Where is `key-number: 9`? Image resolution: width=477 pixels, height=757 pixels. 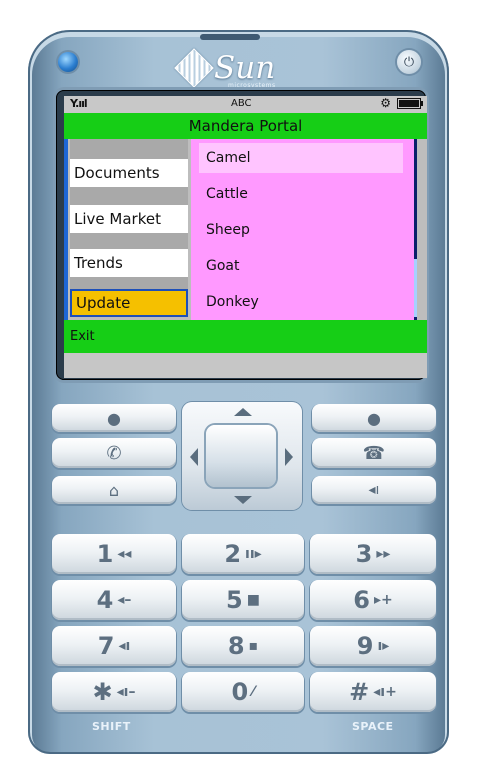 key-number: 9 is located at coordinates (365, 646).